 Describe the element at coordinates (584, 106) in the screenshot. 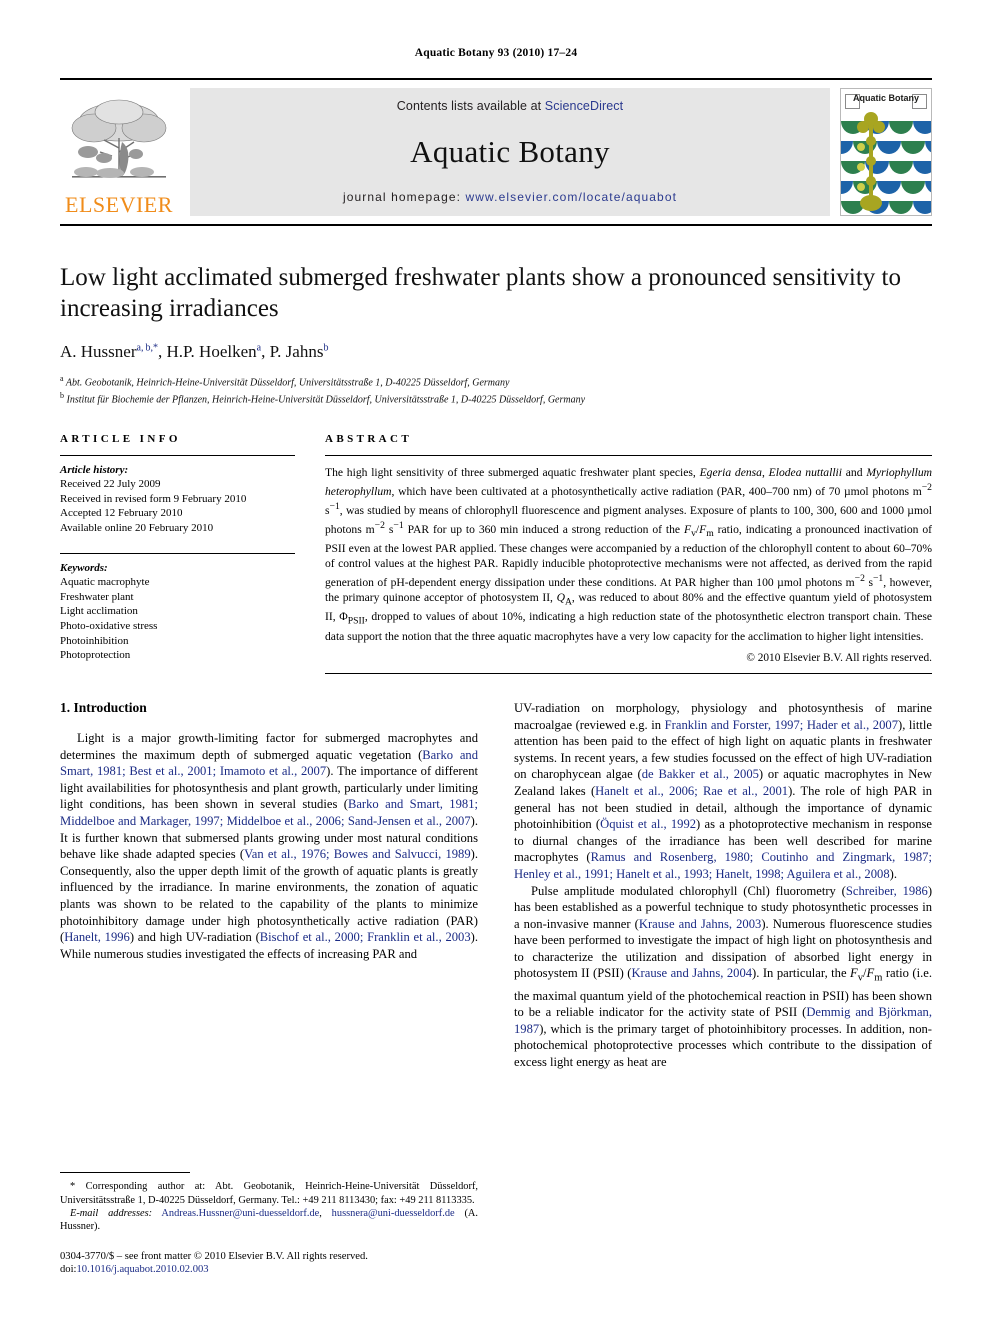

I see `sciencedirect-link: ScienceDirect` at that location.